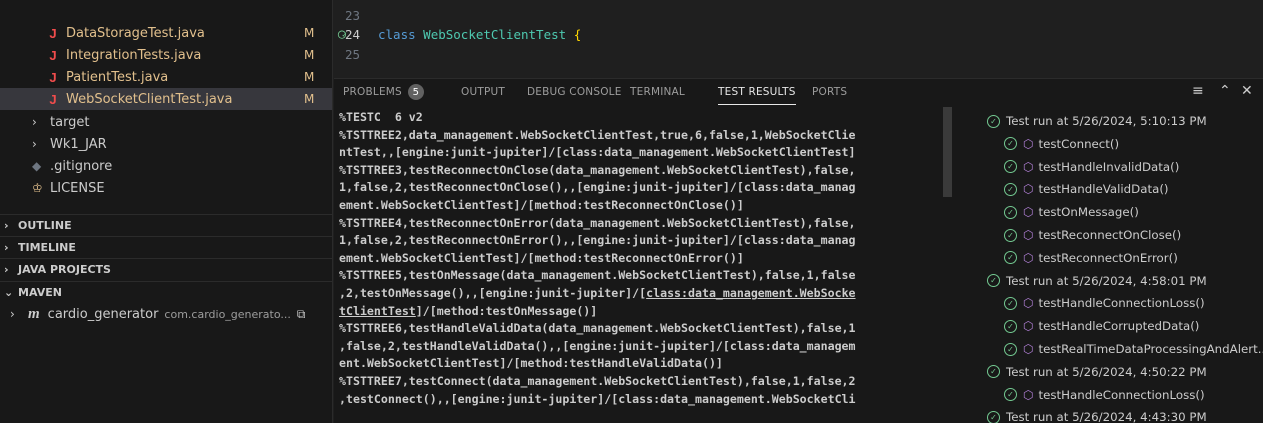 The image size is (1263, 423). What do you see at coordinates (457, 34) in the screenshot?
I see `code-line: ◯ ✓ 24 class WebSocketClientTest {` at bounding box center [457, 34].